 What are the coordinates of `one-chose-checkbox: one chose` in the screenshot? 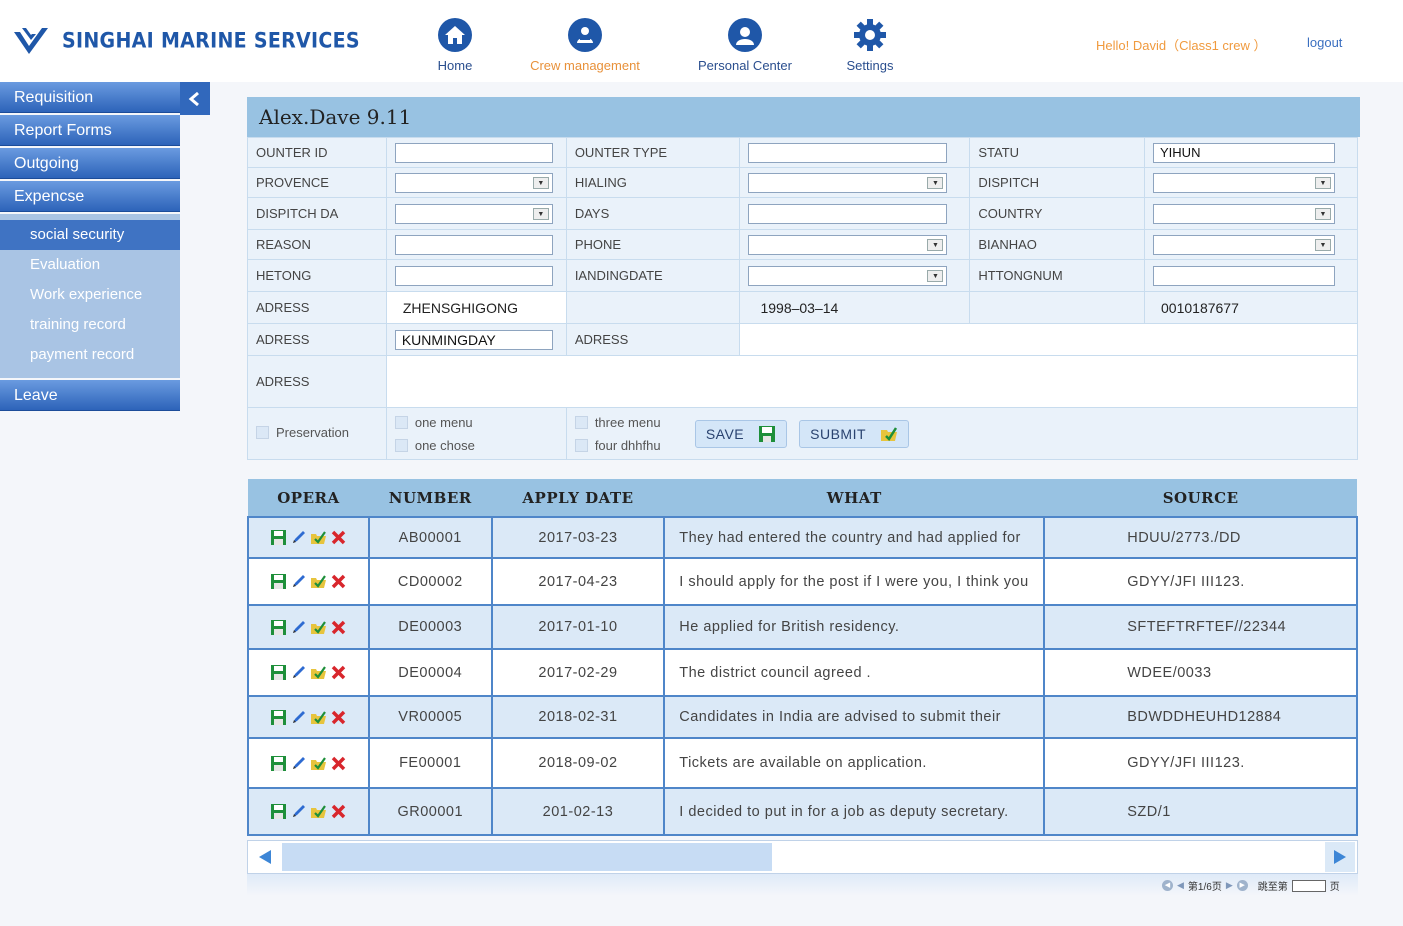 It's located at (476, 445).